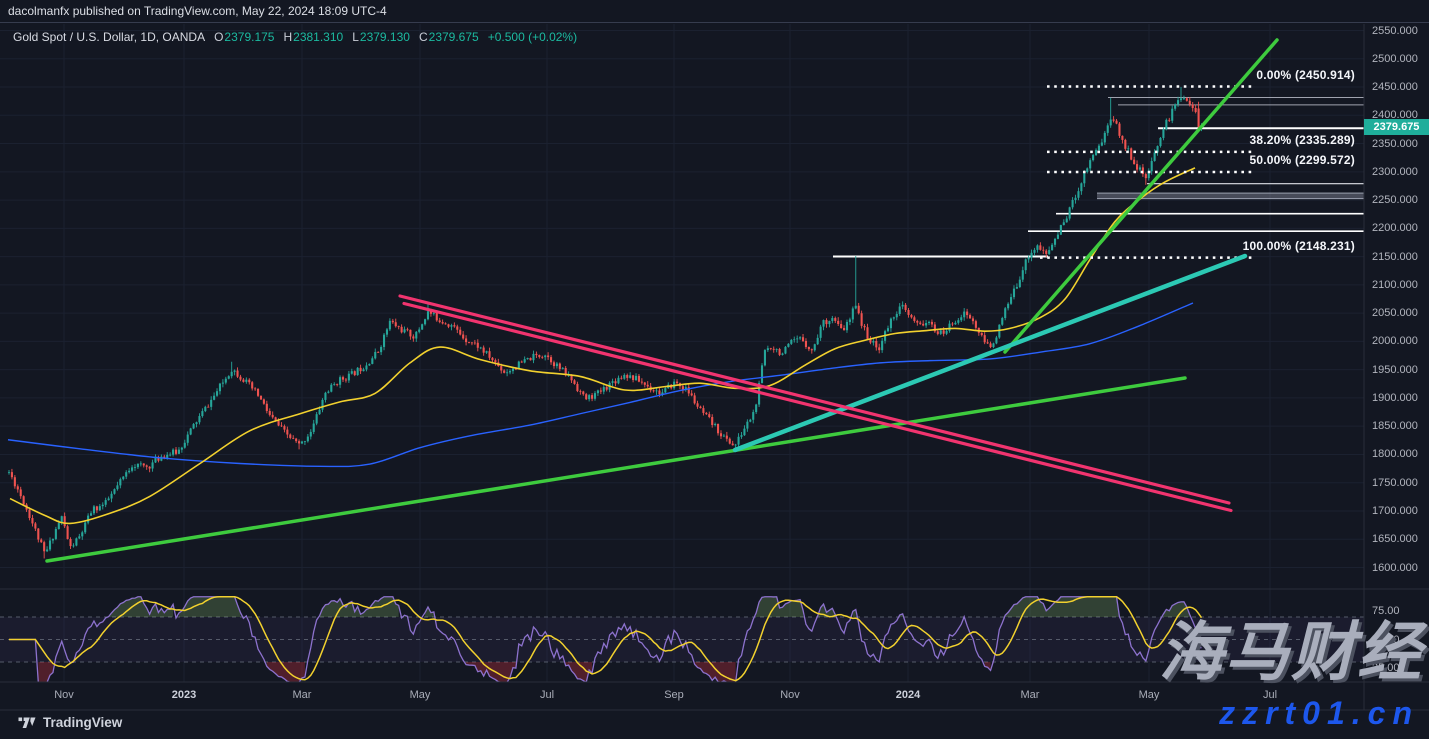 This screenshot has height=739, width=1429. Describe the element at coordinates (1319, 713) in the screenshot. I see `watermark-url: zzrt01.cn` at that location.